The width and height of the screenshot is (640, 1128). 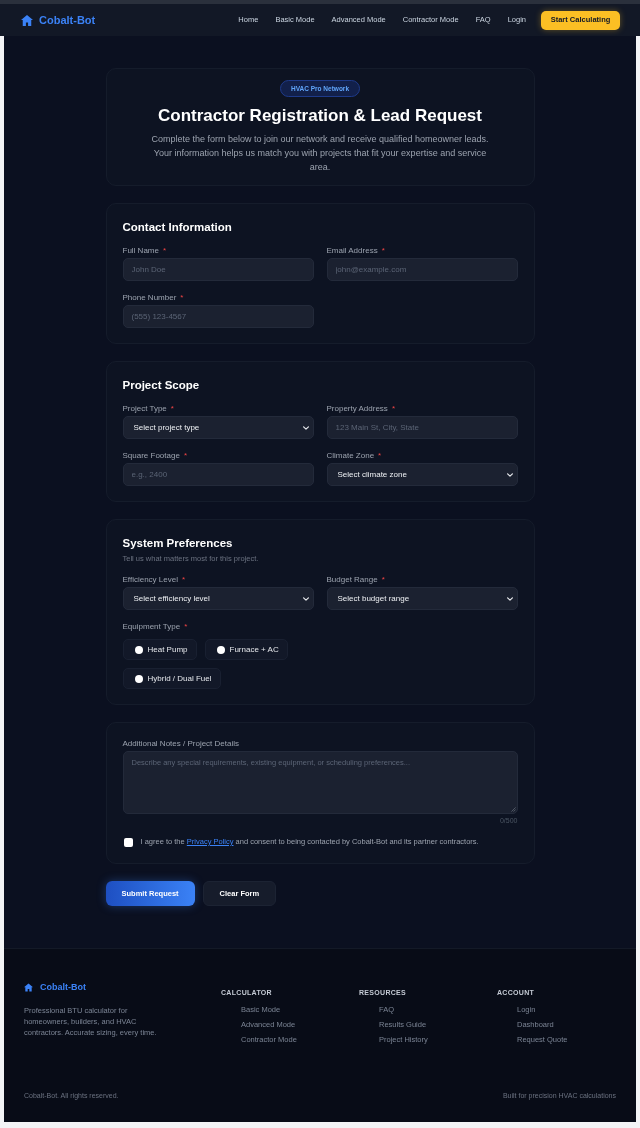 I want to click on field-label: Phone Number, so click(x=149, y=298).